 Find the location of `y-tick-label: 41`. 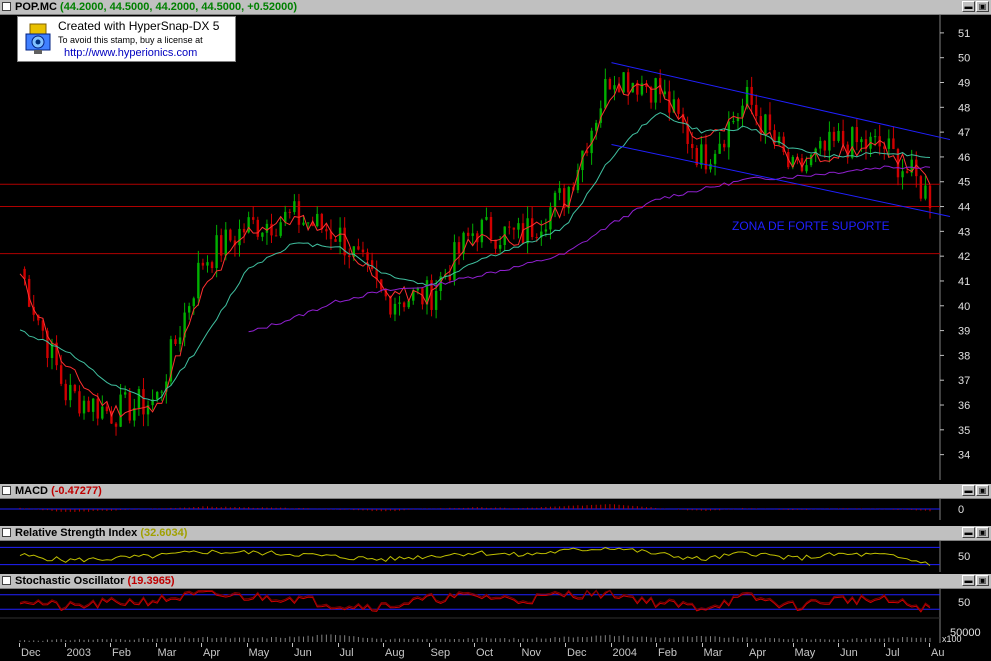

y-tick-label: 41 is located at coordinates (964, 282).